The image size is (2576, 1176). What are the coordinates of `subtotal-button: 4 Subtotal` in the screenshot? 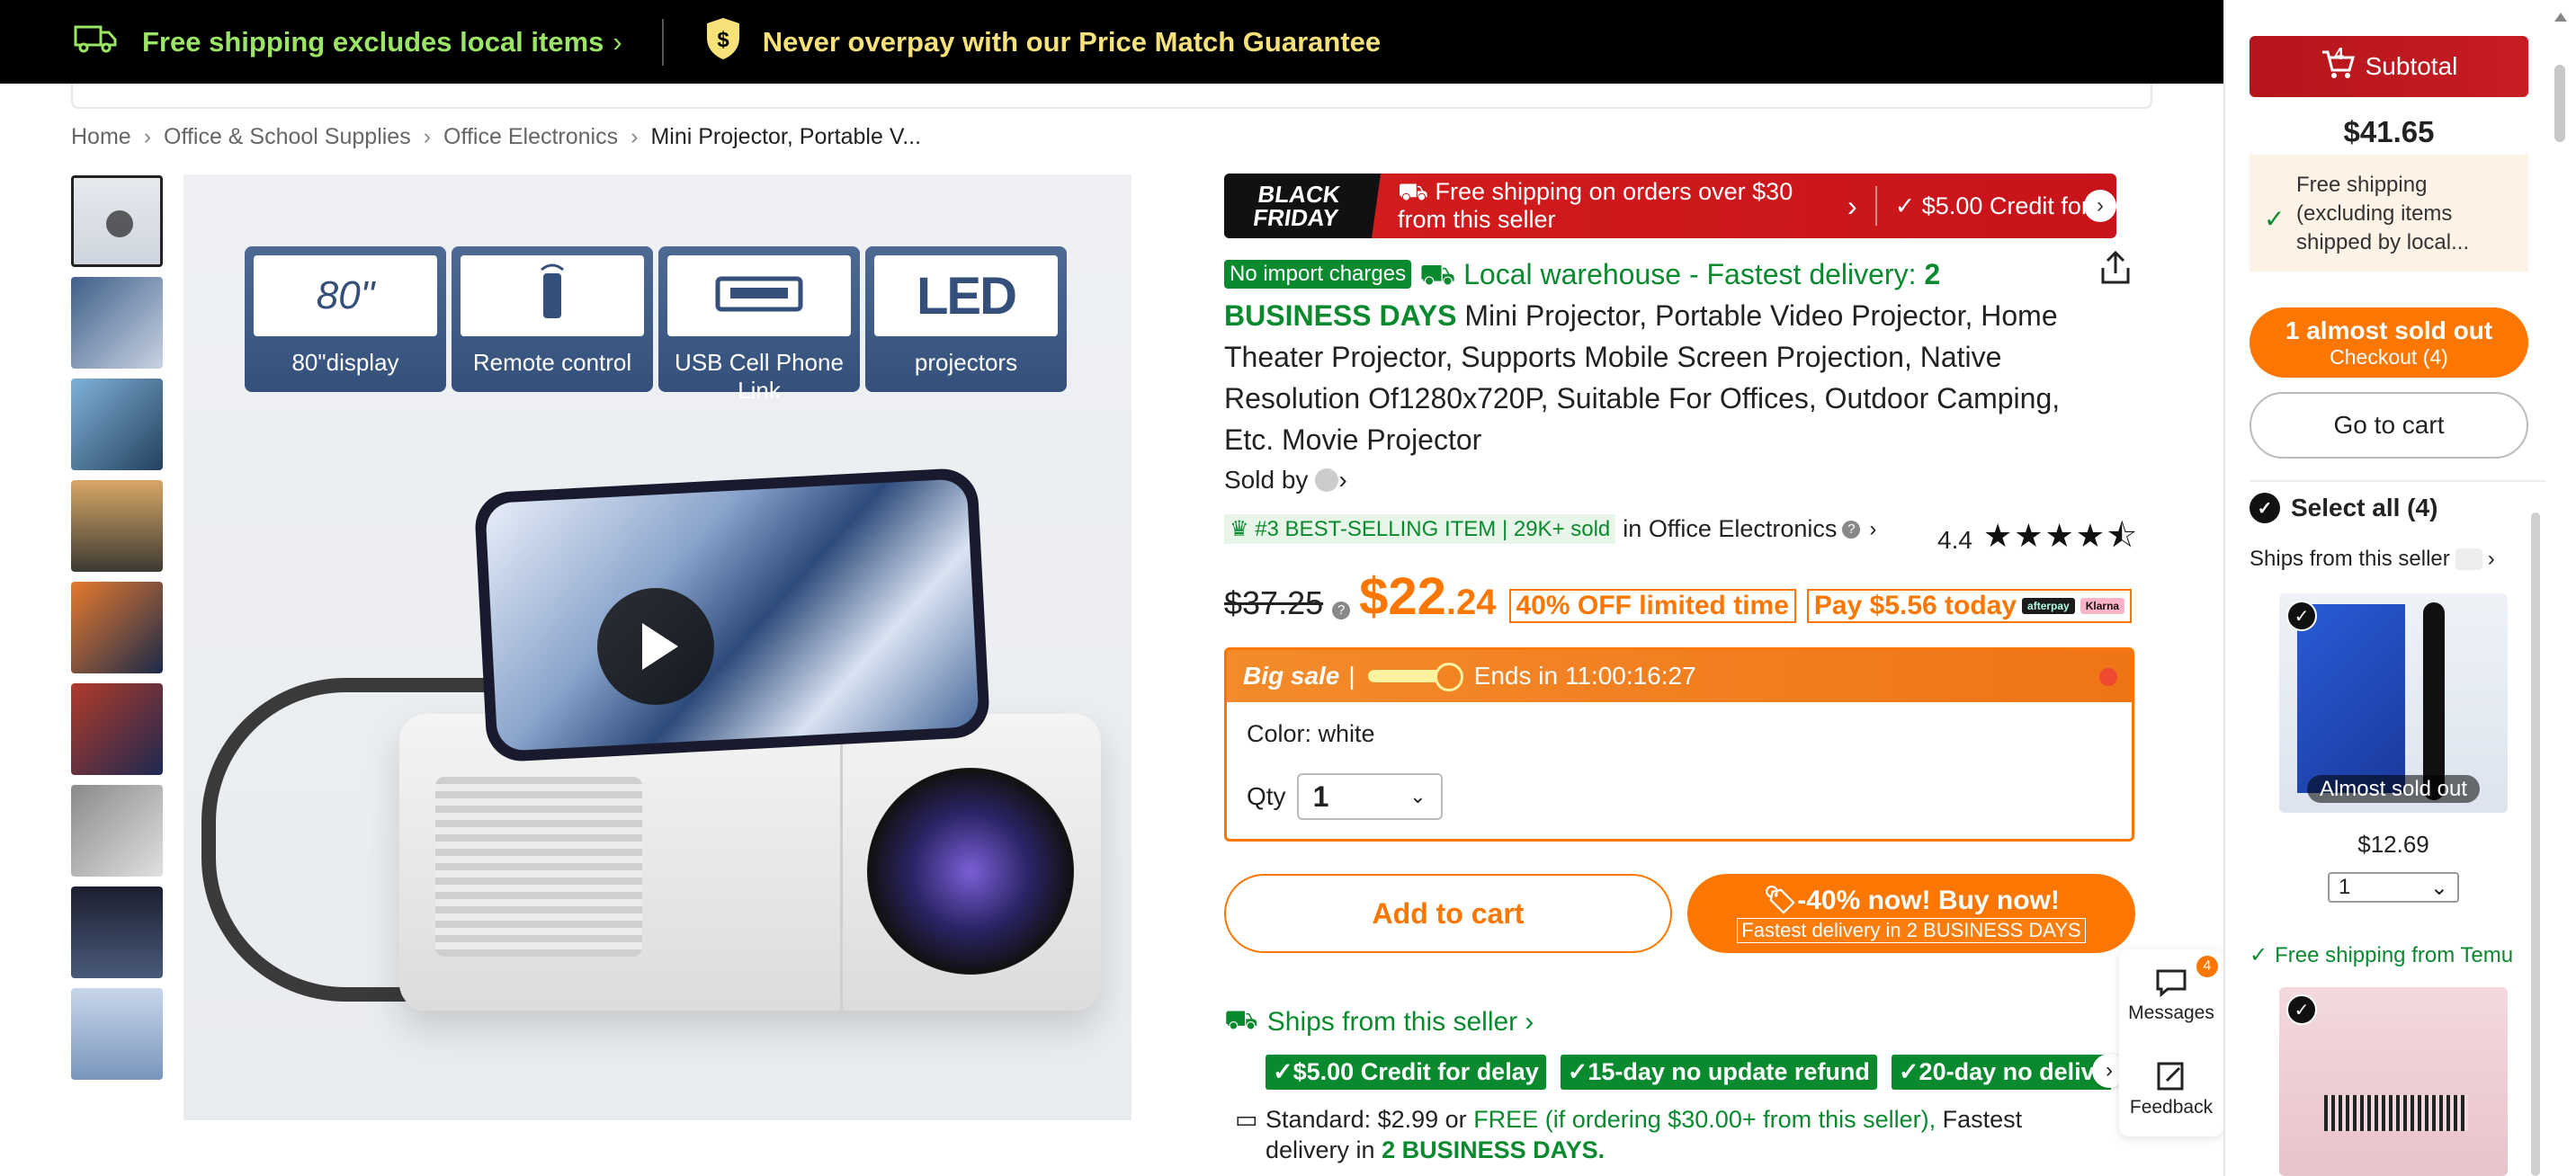 It's located at (2389, 66).